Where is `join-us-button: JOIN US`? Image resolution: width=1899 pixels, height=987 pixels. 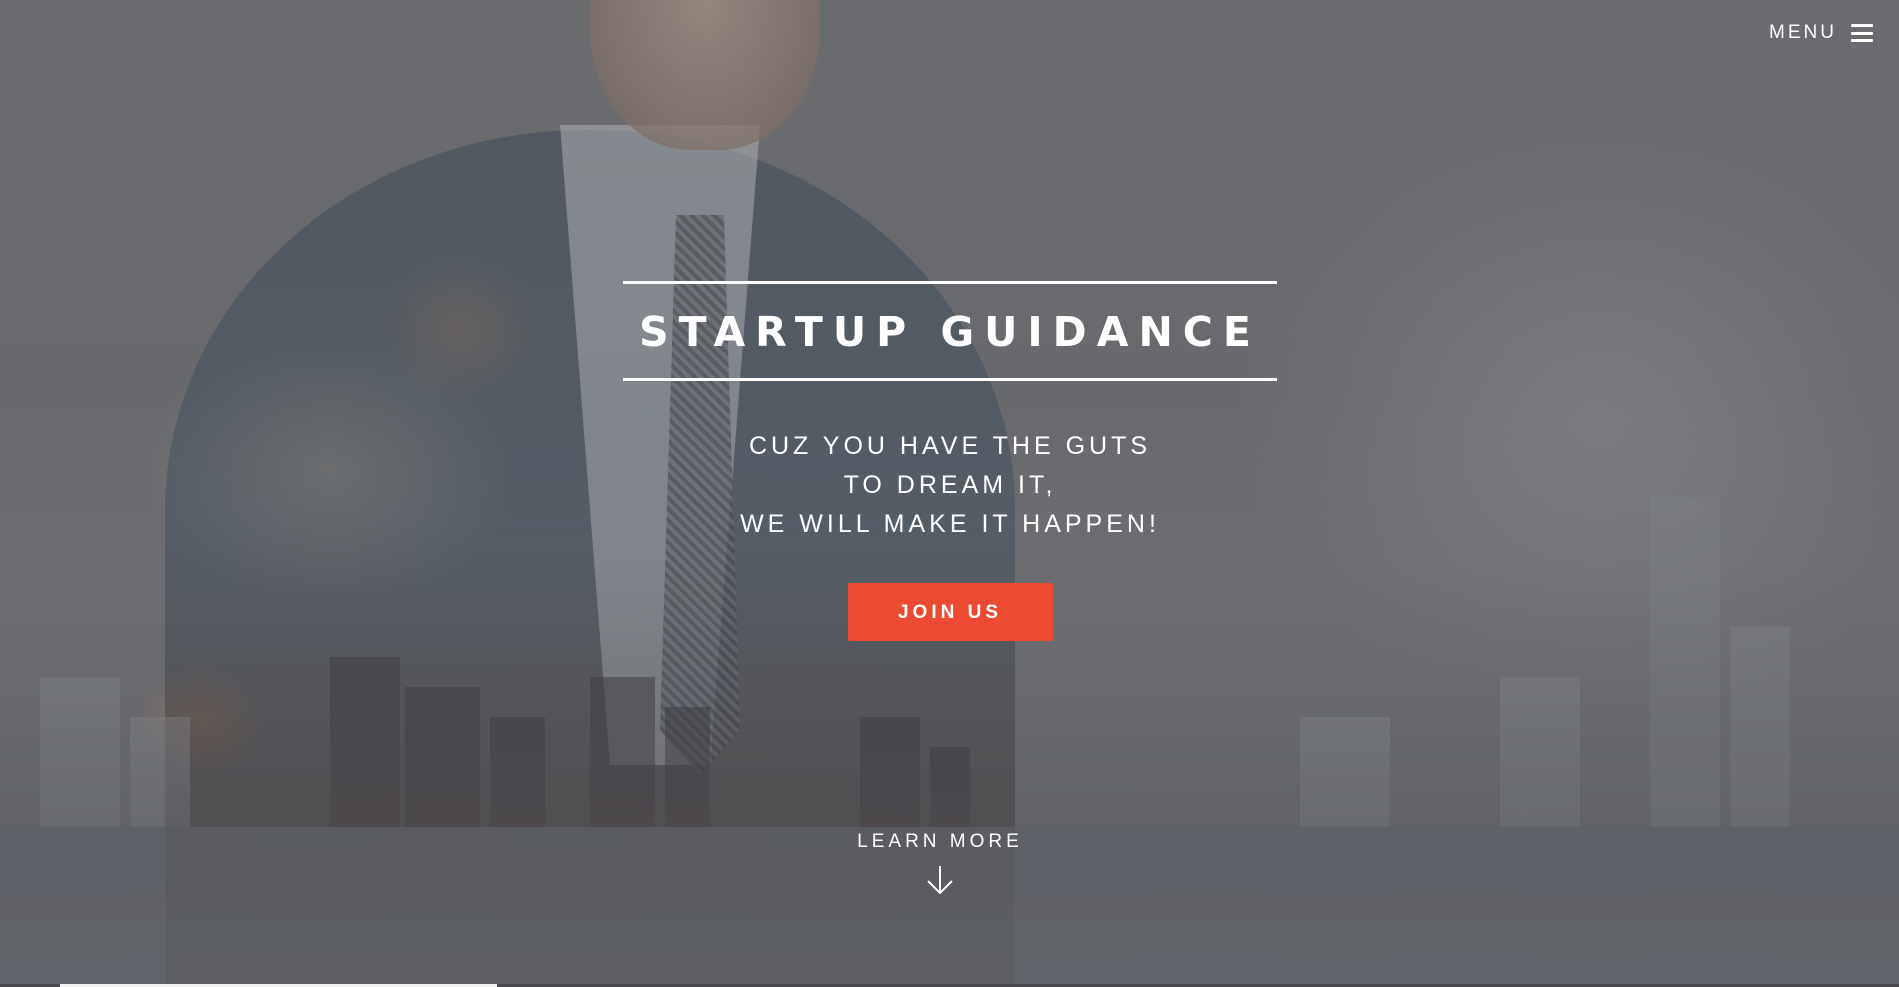
join-us-button: JOIN US is located at coordinates (950, 612).